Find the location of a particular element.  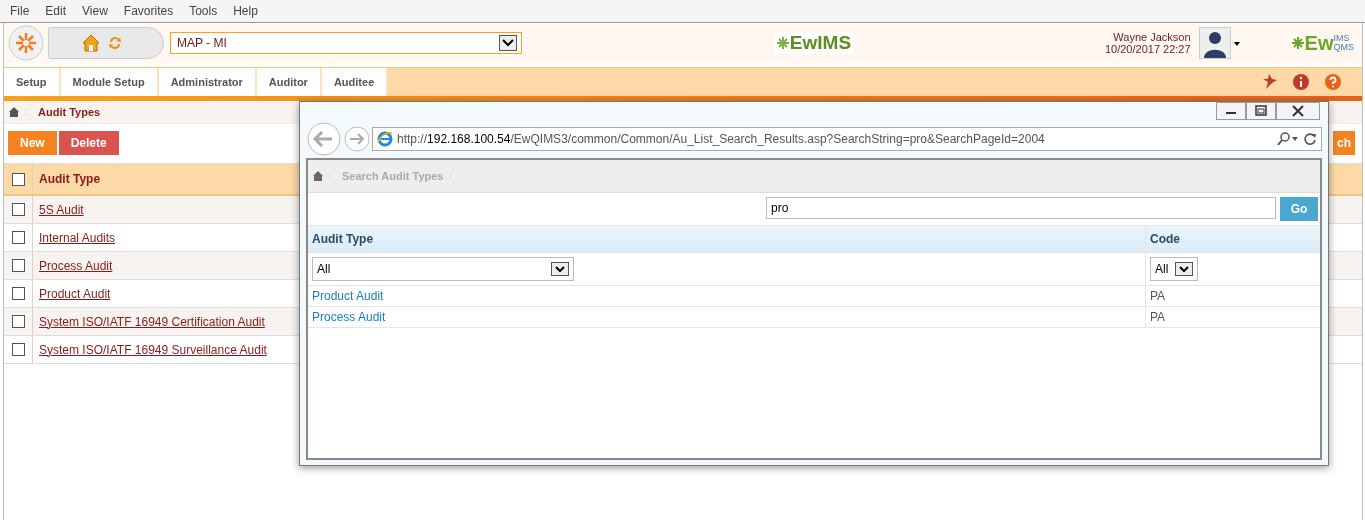

nav-tab: Administrator is located at coordinates (207, 82).